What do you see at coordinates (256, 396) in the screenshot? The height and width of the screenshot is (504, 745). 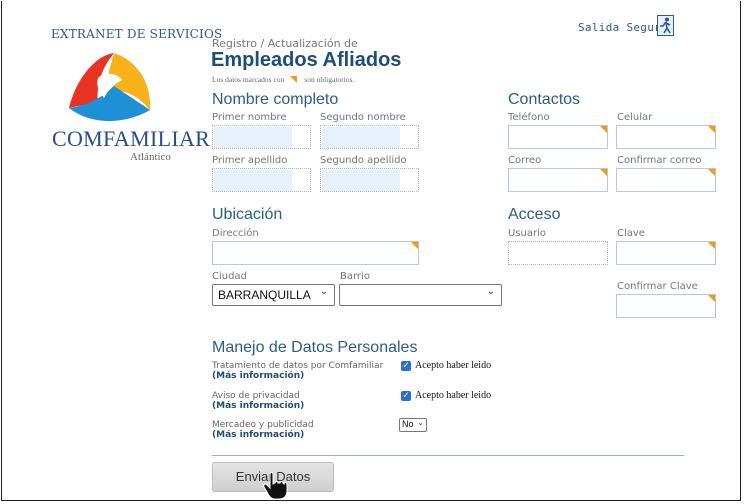 I see `label-aviso: Aviso de privacidad` at bounding box center [256, 396].